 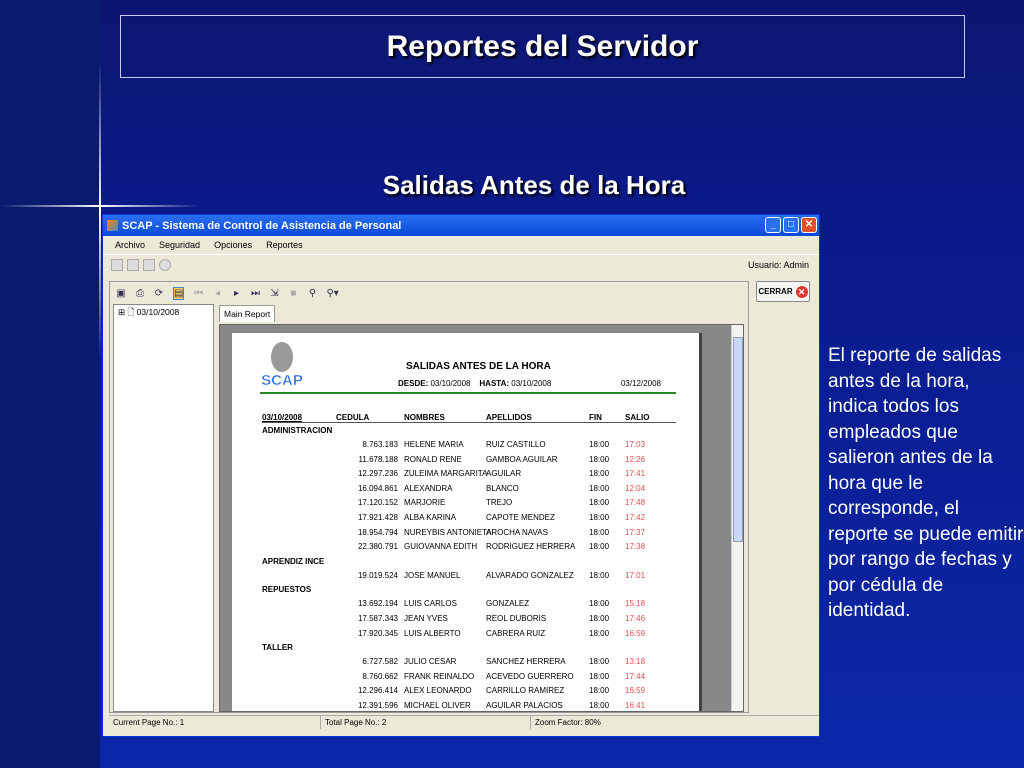 I want to click on apellidos-cell: GONZALEZ, so click(x=508, y=604).